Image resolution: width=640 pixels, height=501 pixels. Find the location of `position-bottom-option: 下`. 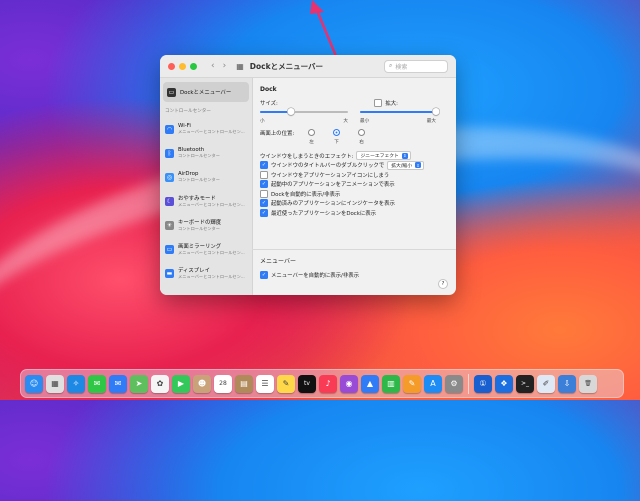

position-bottom-option: 下 is located at coordinates (336, 137).